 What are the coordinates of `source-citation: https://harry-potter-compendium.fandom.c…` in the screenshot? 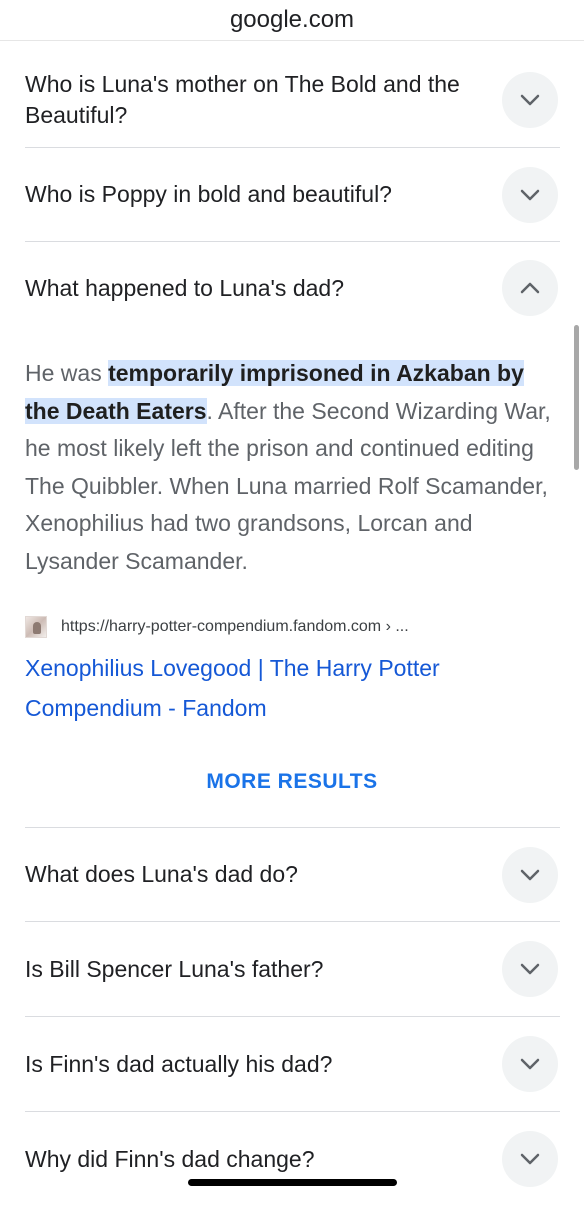 It's located at (217, 627).